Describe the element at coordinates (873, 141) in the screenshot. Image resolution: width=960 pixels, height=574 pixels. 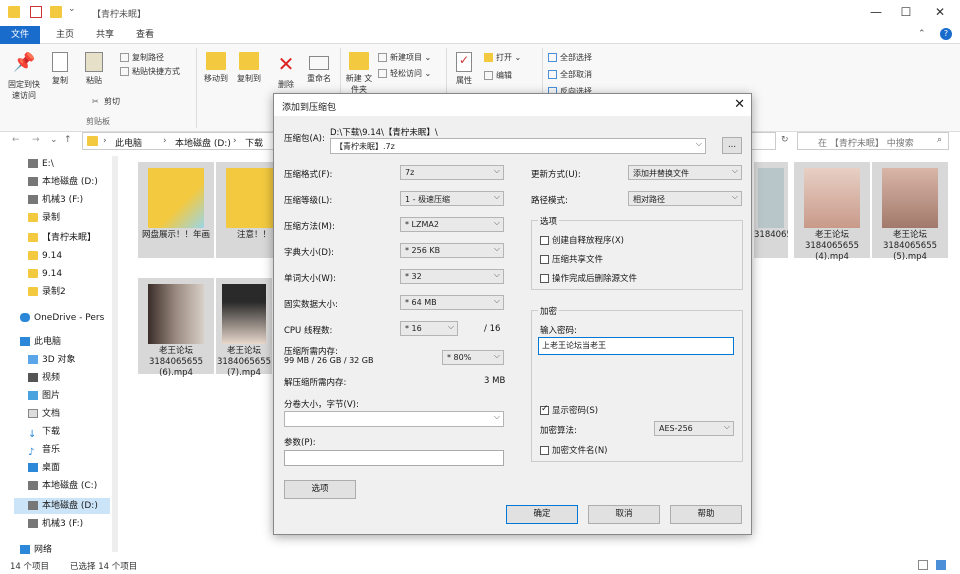
I see `search-input: 在 【青柠未眠】 中搜索 ⌕` at that location.